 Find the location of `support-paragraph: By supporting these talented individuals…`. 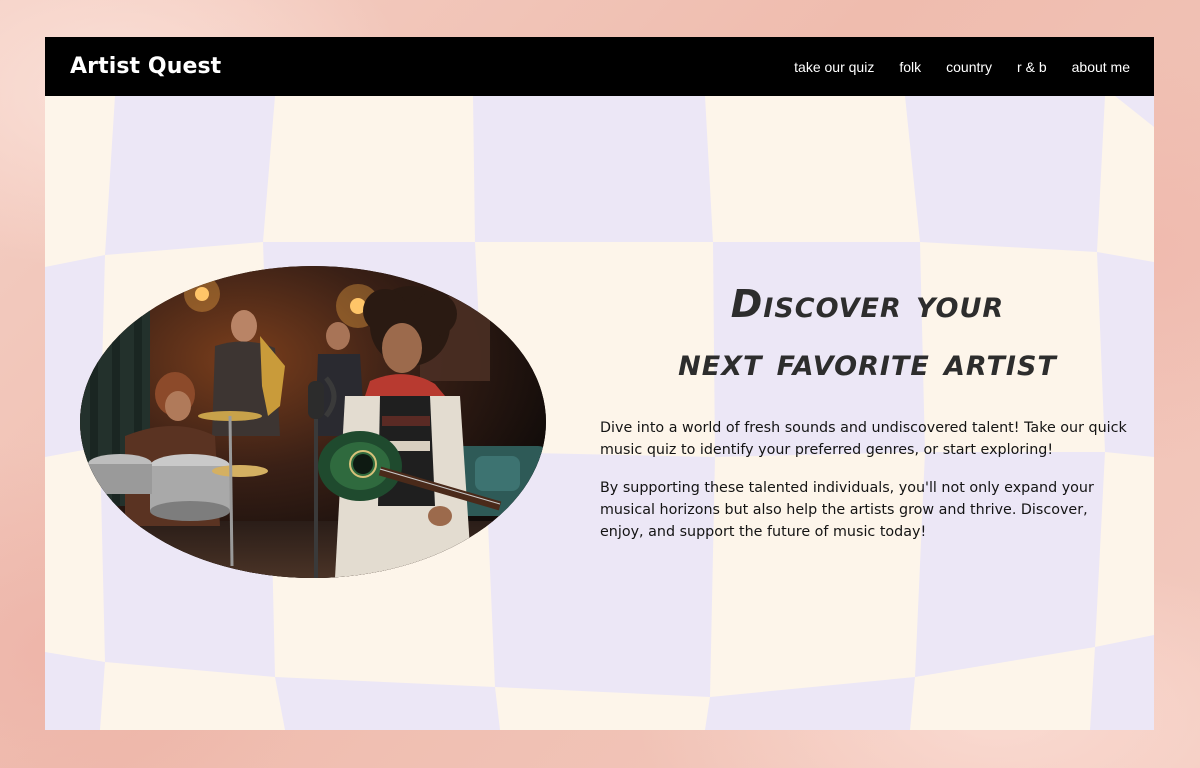

support-paragraph: By supporting these talented individuals… is located at coordinates (847, 510).